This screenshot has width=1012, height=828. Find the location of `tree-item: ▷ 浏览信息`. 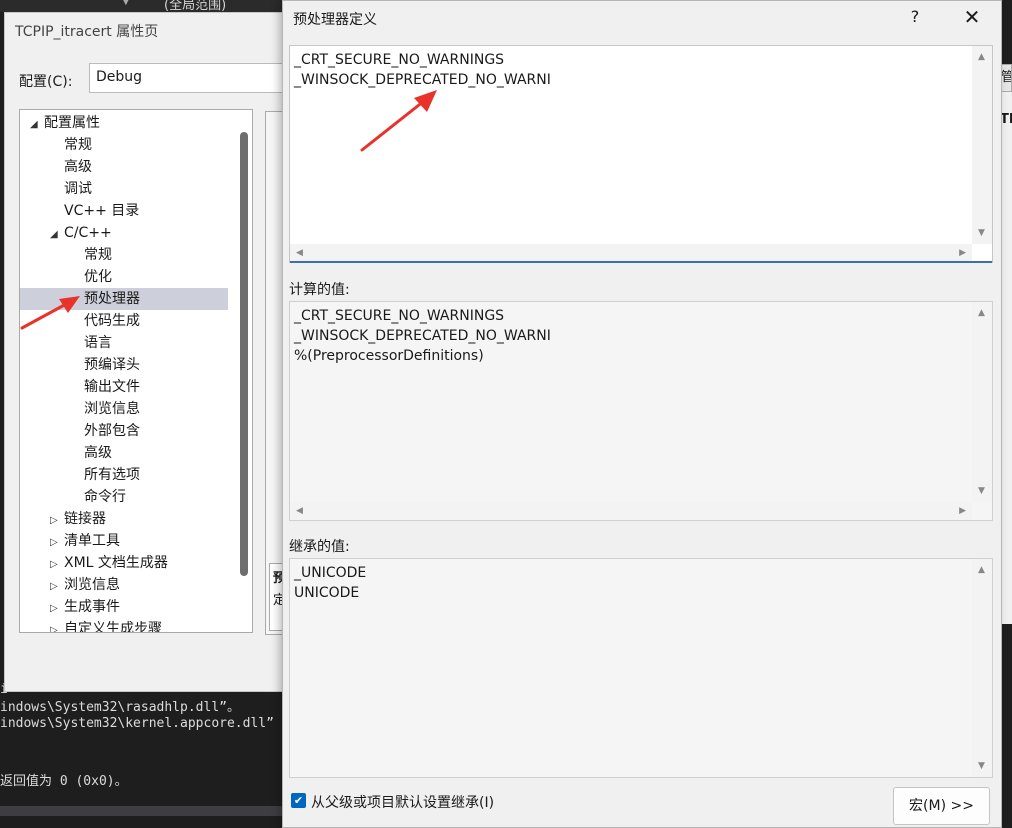

tree-item: ▷ 浏览信息 is located at coordinates (85, 585).